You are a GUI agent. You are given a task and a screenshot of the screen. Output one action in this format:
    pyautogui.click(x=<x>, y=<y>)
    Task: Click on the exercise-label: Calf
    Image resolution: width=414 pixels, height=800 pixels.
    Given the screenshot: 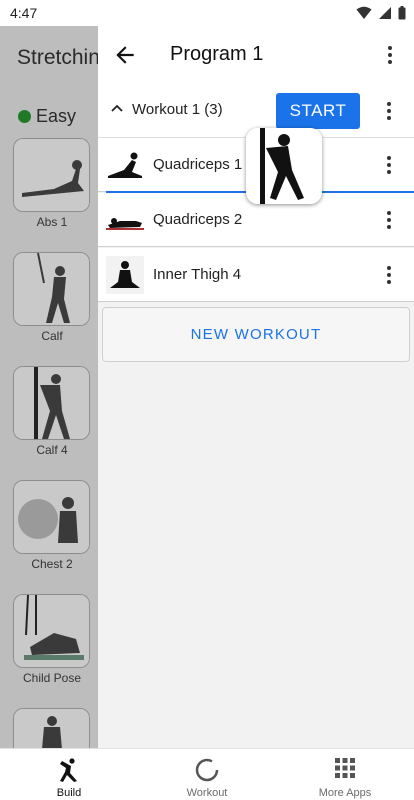 What is the action you would take?
    pyautogui.click(x=52, y=336)
    